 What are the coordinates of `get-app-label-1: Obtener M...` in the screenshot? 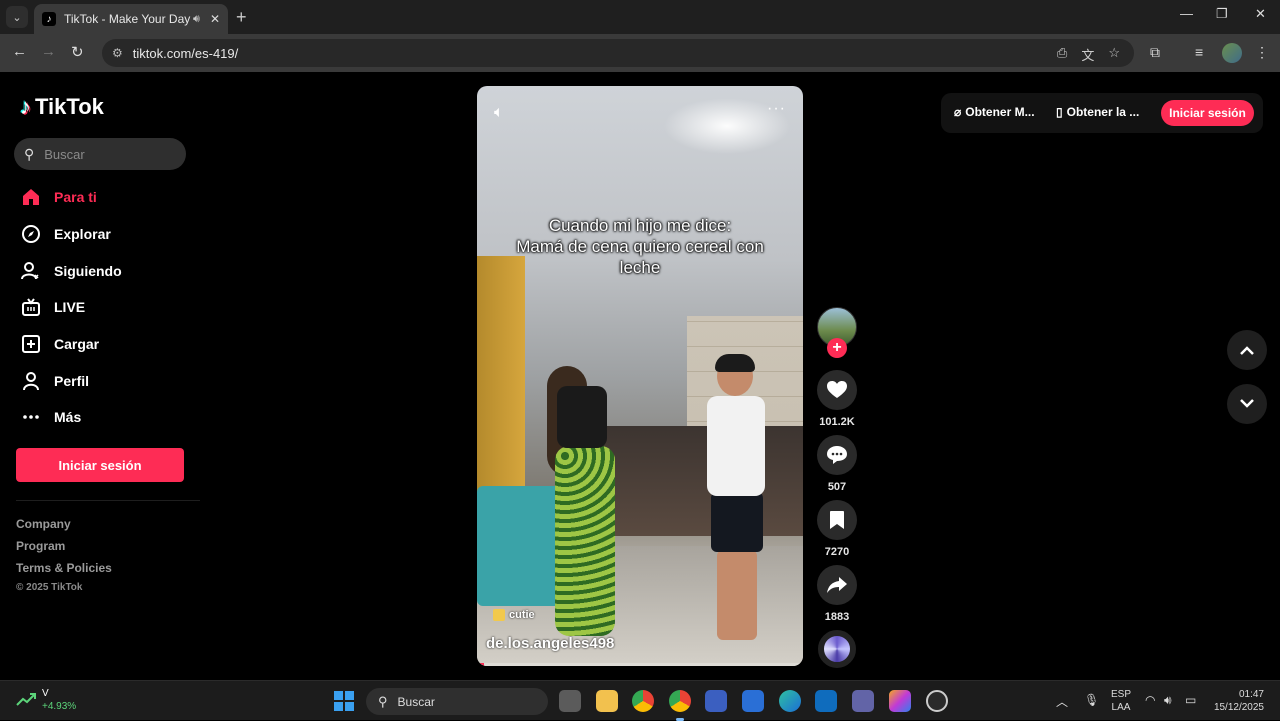 It's located at (1000, 112).